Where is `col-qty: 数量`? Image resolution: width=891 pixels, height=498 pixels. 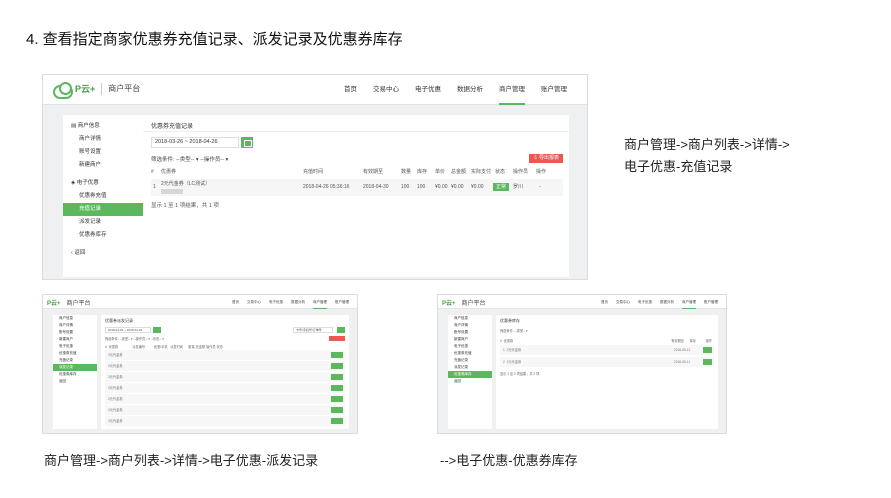 col-qty: 数量 is located at coordinates (406, 172).